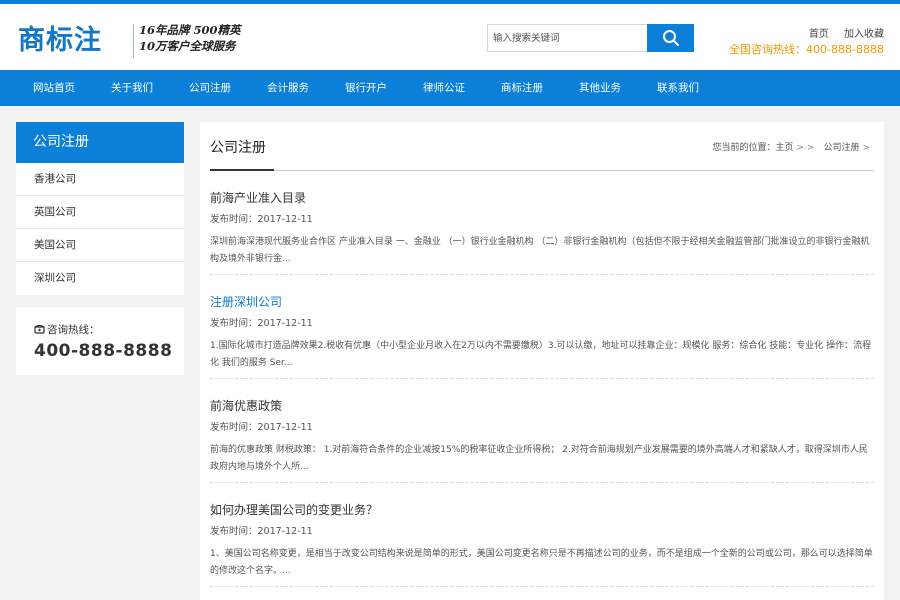 This screenshot has height=600, width=900. I want to click on nav-item-accounting: 会计服务, so click(288, 88).